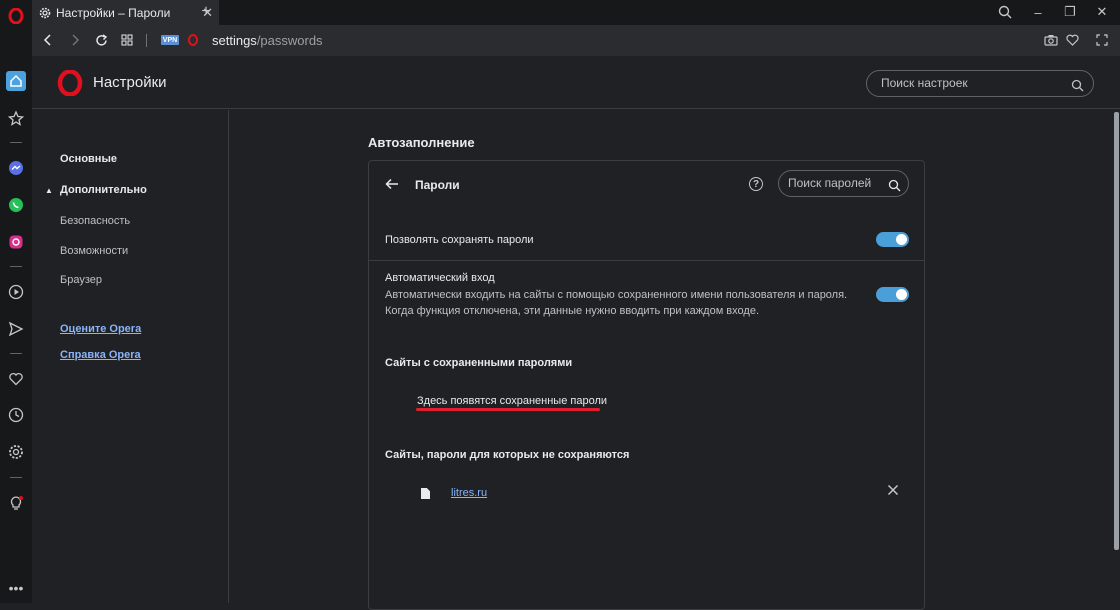 This screenshot has width=1120, height=610. I want to click on never-saved-site-link: litres.ru, so click(469, 493).